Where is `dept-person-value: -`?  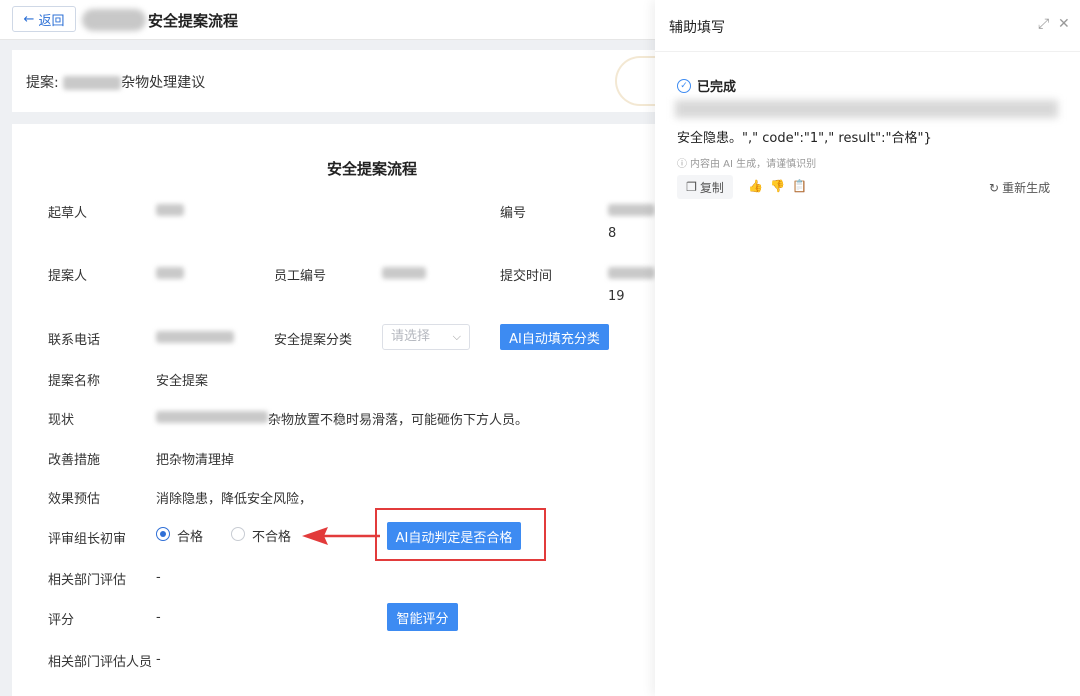
dept-person-value: - is located at coordinates (158, 659).